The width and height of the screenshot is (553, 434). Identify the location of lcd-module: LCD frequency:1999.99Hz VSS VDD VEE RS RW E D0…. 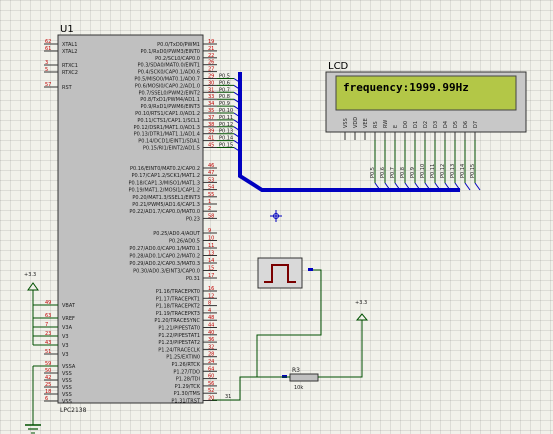
(426, 100).